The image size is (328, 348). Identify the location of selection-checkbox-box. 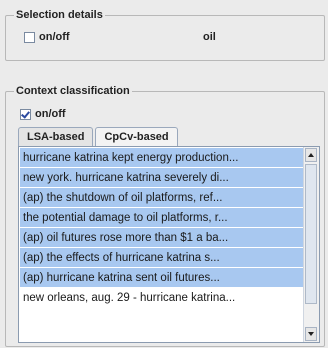
(29, 37).